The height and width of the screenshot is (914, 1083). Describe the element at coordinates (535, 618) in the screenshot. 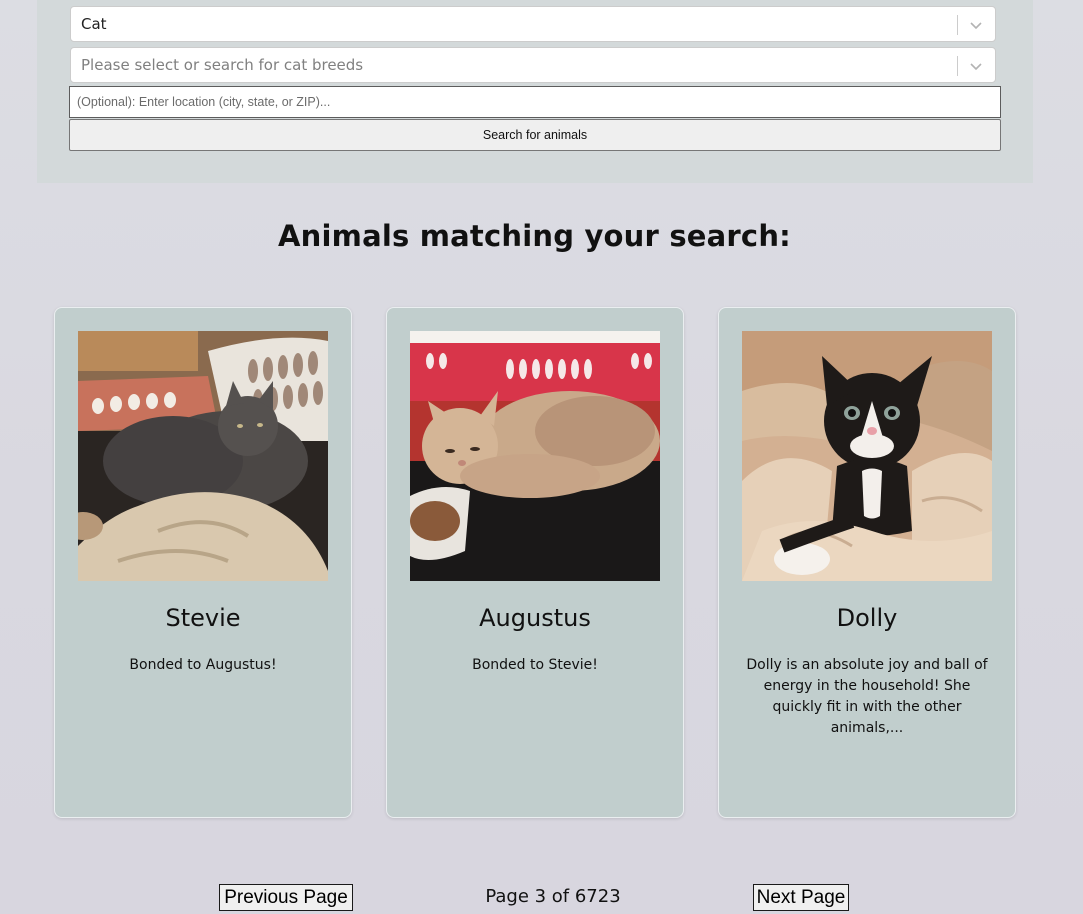

I see `animal-name: Augustus` at that location.